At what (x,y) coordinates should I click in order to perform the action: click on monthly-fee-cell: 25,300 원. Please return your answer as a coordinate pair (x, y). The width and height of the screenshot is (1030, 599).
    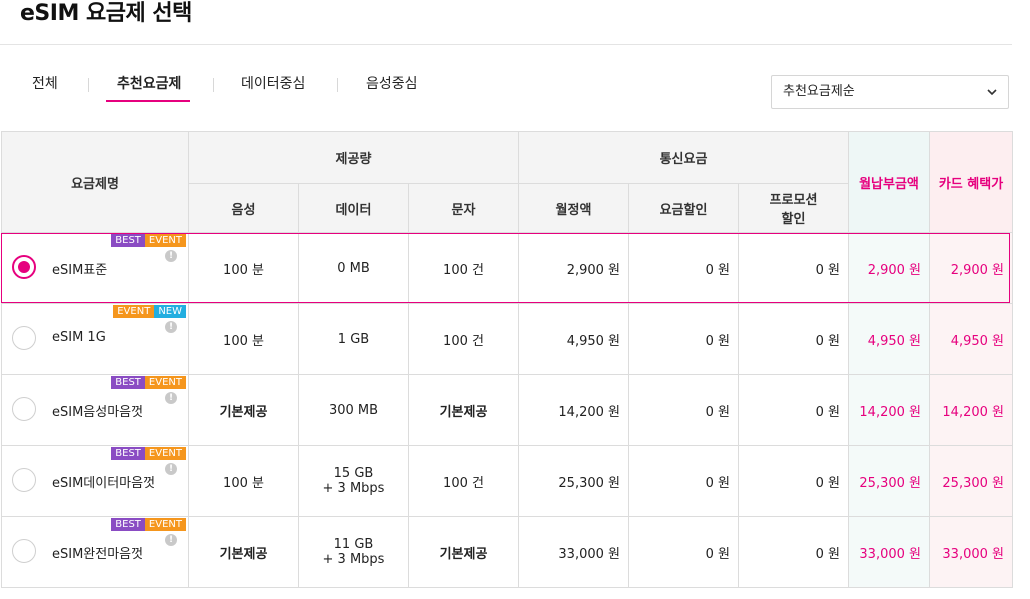
    Looking at the image, I should click on (573, 481).